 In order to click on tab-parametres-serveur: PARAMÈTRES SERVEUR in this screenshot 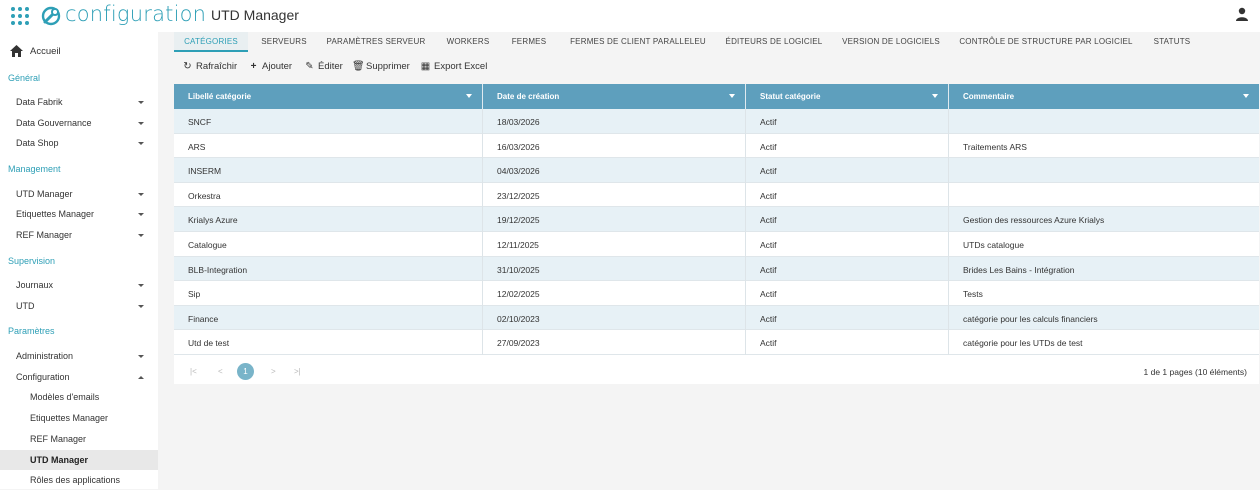, I will do `click(376, 42)`.